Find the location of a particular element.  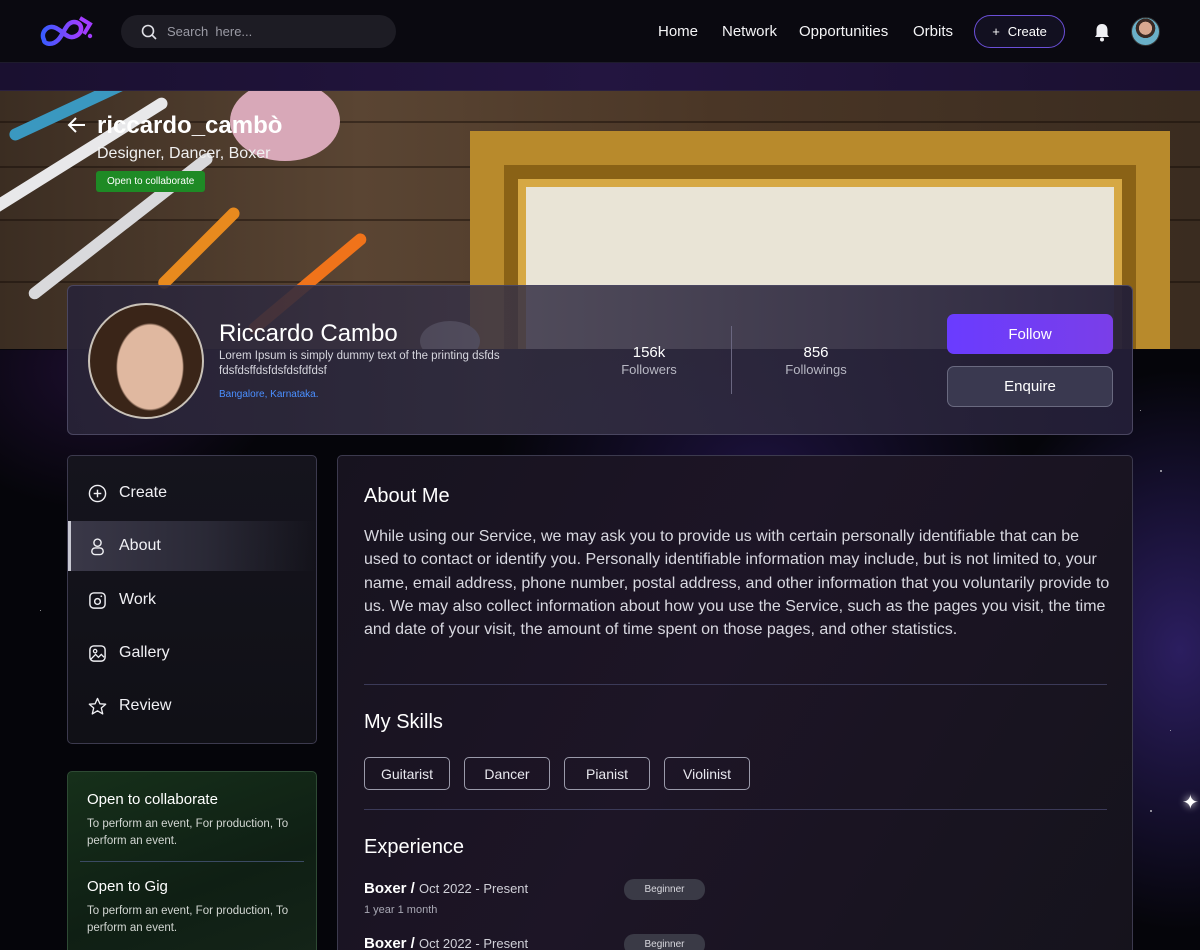

skill-tag: Violinist is located at coordinates (707, 773).